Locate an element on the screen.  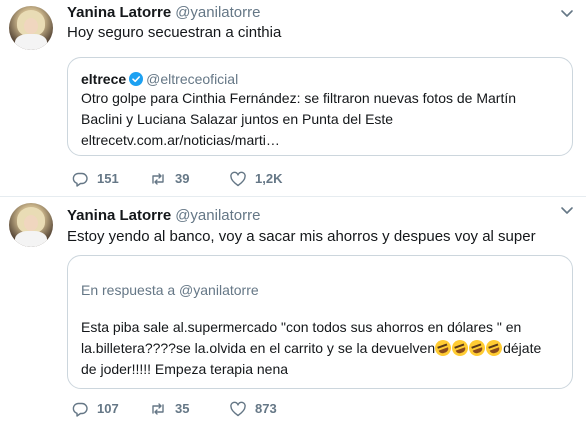
like-count: 873 is located at coordinates (266, 408).